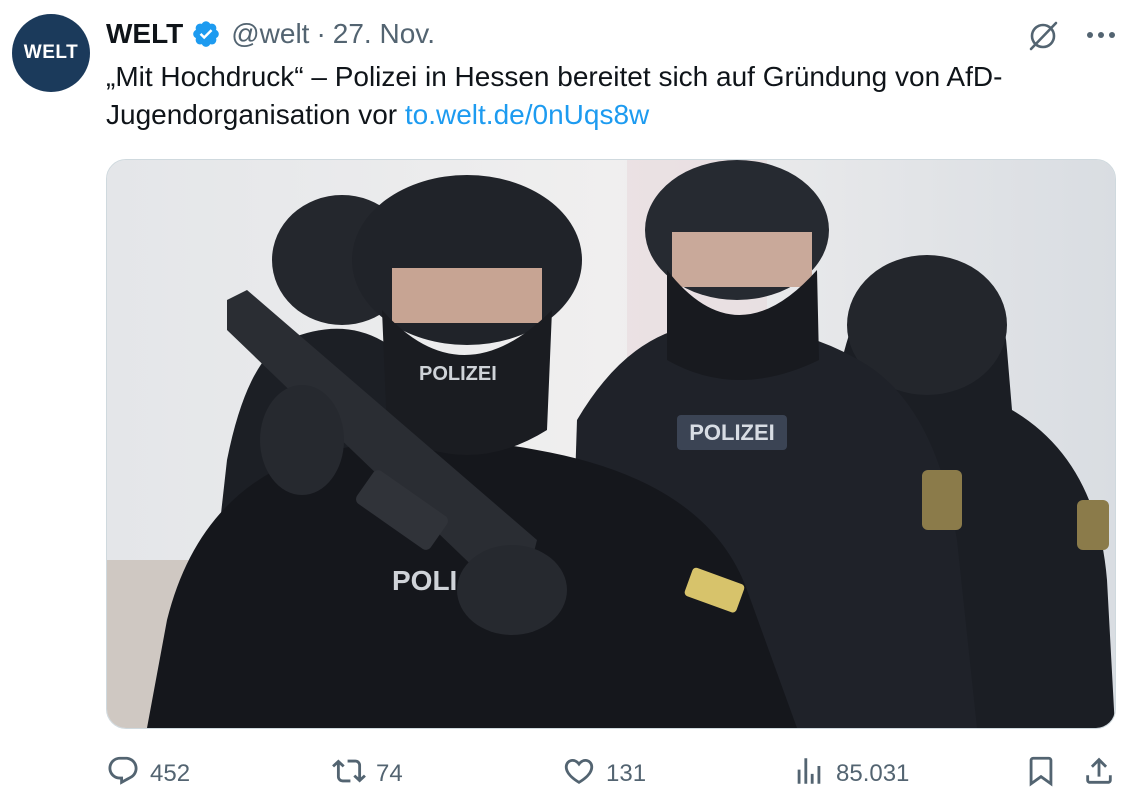 The width and height of the screenshot is (1126, 806). I want to click on bookmark-button, so click(1041, 774).